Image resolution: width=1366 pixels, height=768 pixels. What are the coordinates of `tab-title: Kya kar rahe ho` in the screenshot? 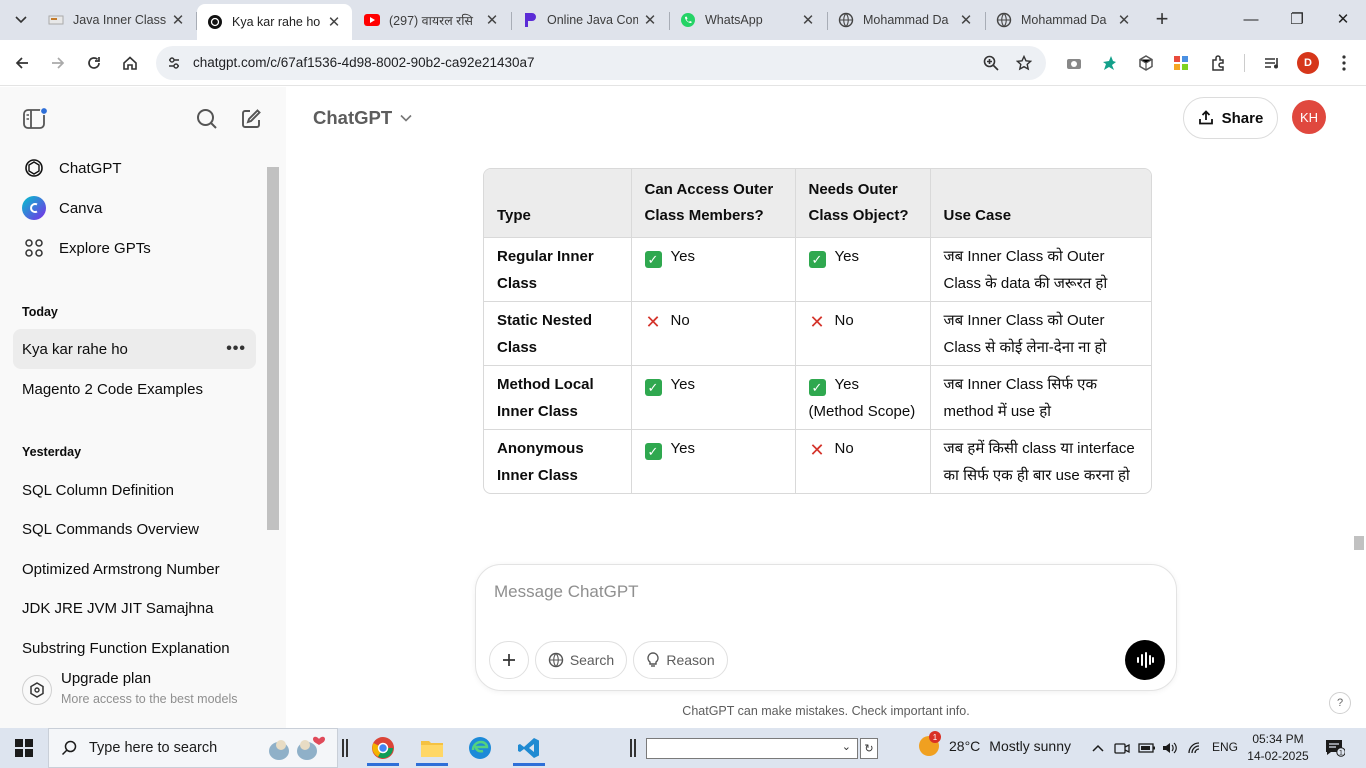 It's located at (276, 22).